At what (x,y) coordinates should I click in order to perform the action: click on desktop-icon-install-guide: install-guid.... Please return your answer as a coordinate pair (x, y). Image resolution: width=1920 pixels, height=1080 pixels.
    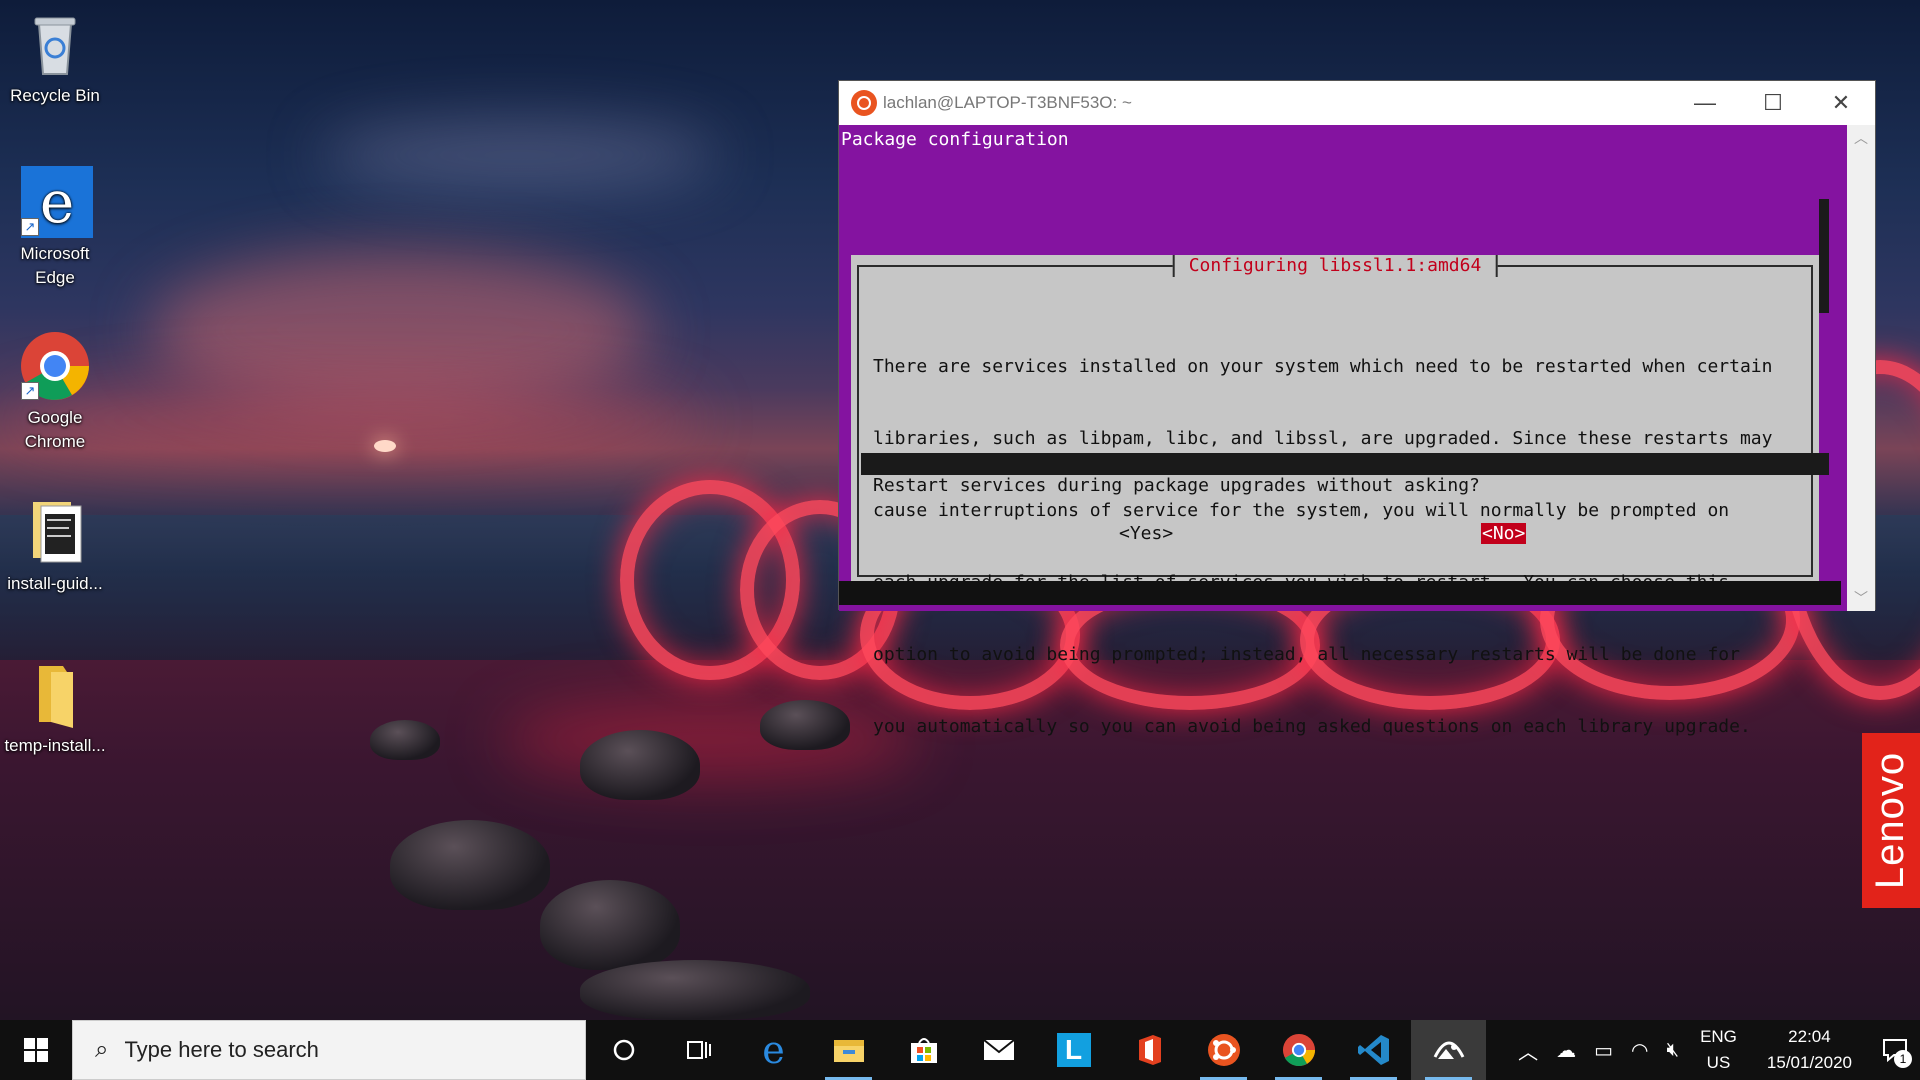
    Looking at the image, I should click on (55, 546).